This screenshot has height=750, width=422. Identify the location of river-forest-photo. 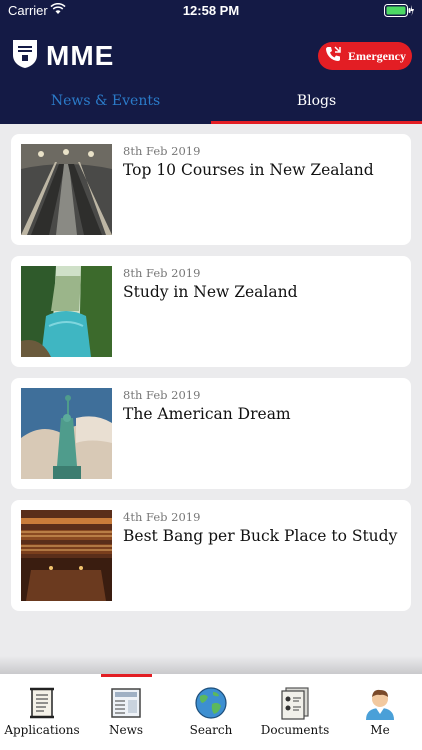
(66, 311).